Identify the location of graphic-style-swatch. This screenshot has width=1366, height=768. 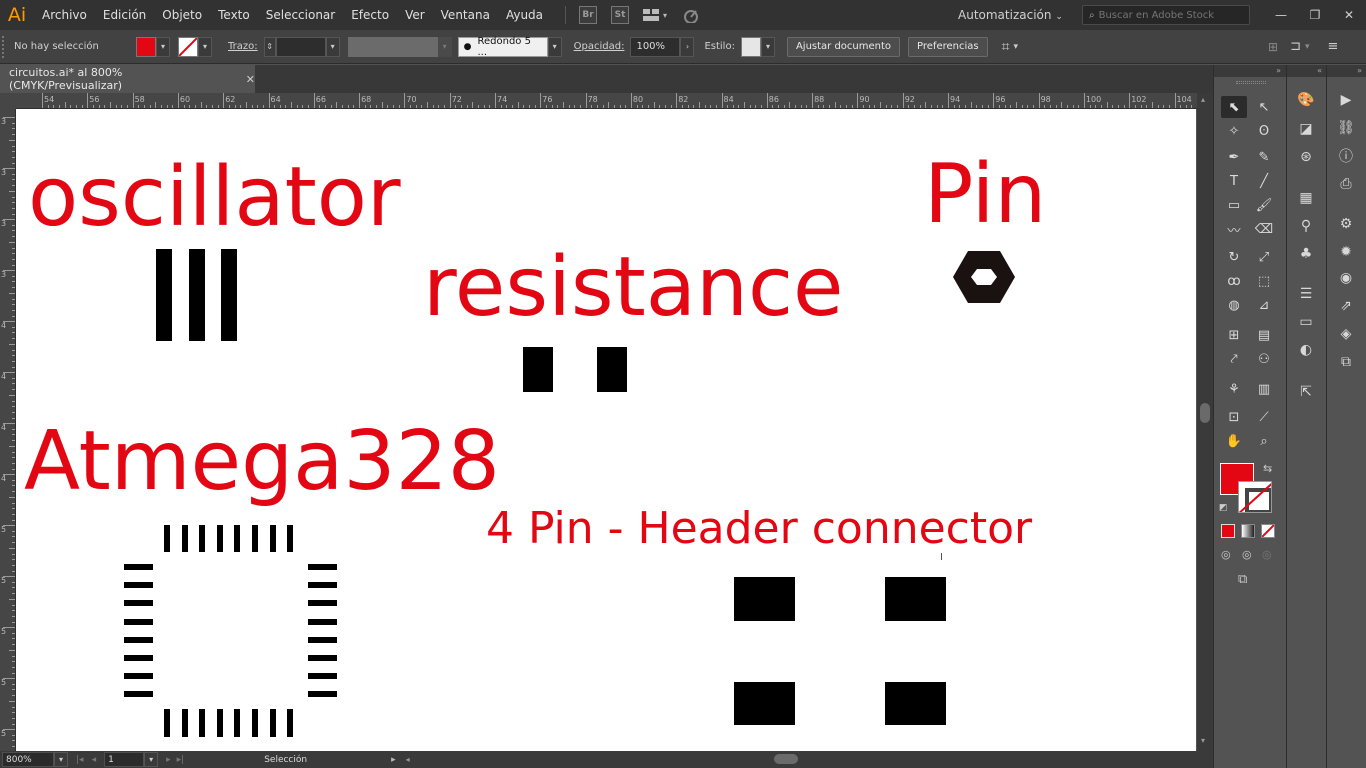
(750, 46).